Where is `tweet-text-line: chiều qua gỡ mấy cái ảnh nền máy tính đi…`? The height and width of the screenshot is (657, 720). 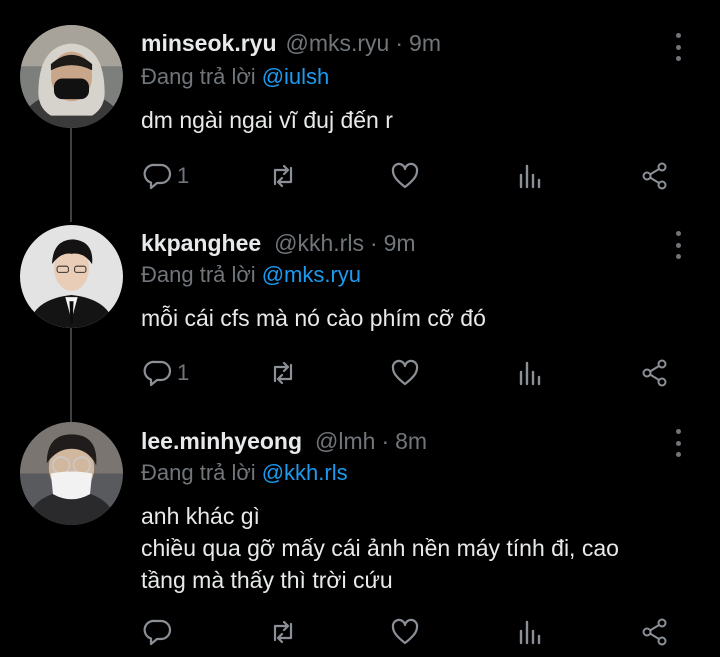 tweet-text-line: chiều qua gỡ mấy cái ảnh nền máy tính đi… is located at coordinates (380, 548).